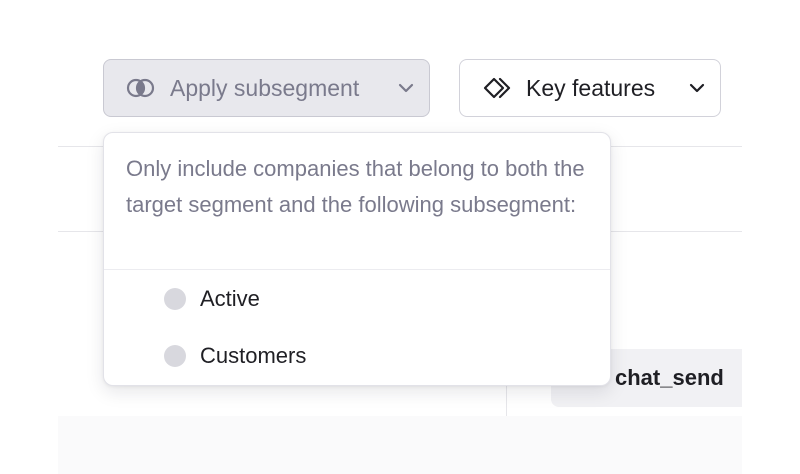 Image resolution: width=800 pixels, height=474 pixels. What do you see at coordinates (357, 298) in the screenshot?
I see `subsegment-option-active: Active` at bounding box center [357, 298].